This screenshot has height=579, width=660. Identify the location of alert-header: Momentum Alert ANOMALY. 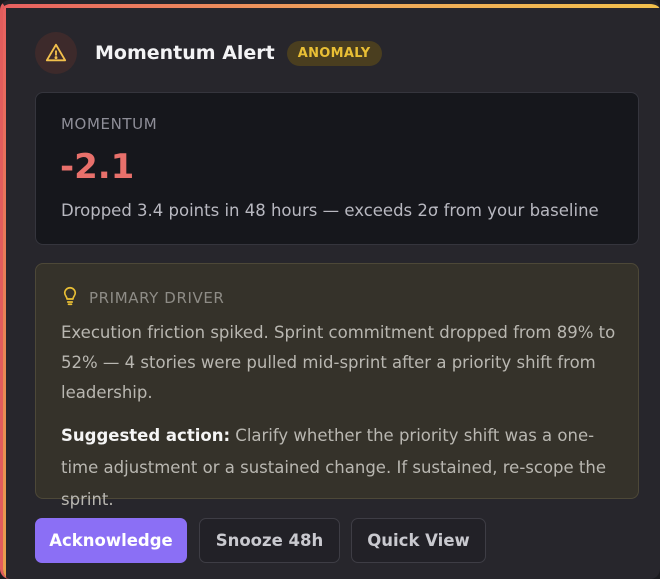
(208, 53).